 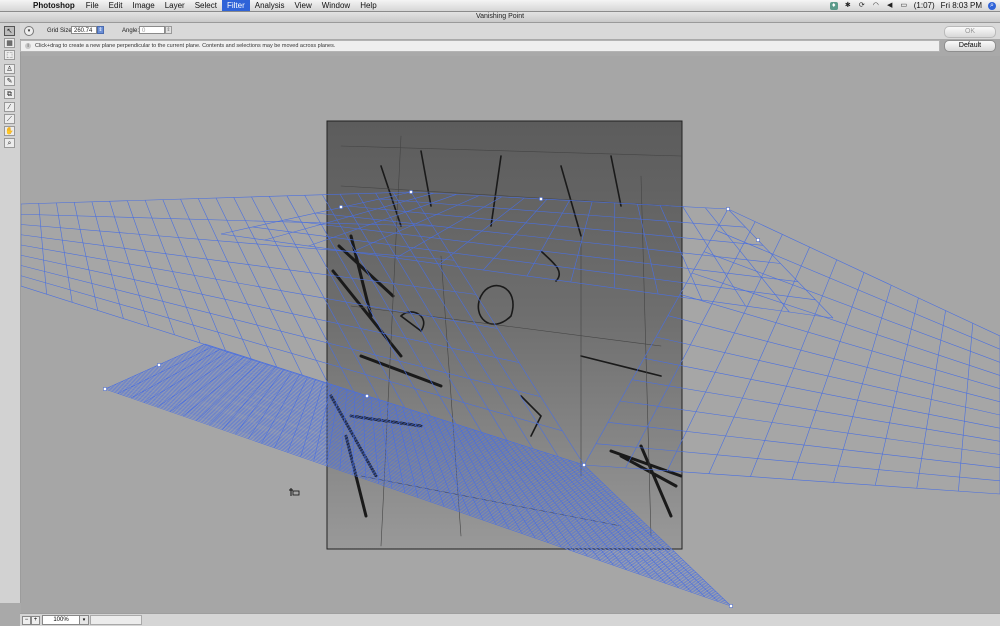 What do you see at coordinates (336, 5) in the screenshot?
I see `menu-window: Window` at bounding box center [336, 5].